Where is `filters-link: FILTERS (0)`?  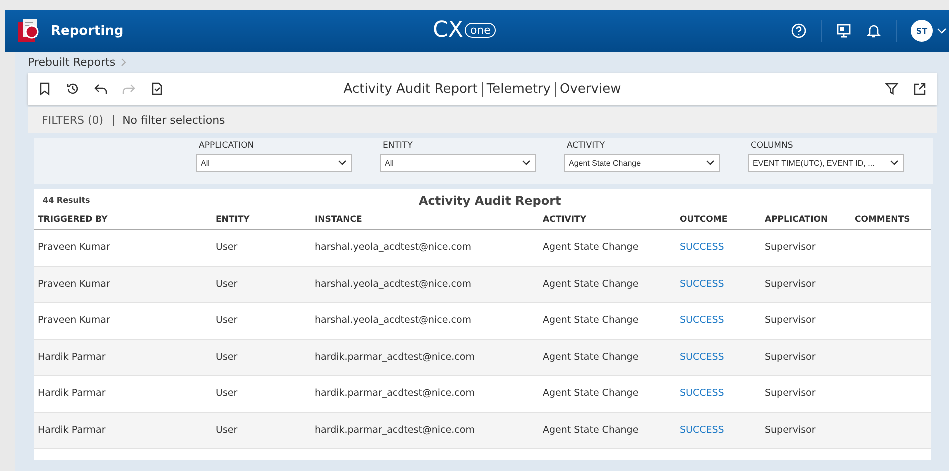 filters-link: FILTERS (0) is located at coordinates (73, 120).